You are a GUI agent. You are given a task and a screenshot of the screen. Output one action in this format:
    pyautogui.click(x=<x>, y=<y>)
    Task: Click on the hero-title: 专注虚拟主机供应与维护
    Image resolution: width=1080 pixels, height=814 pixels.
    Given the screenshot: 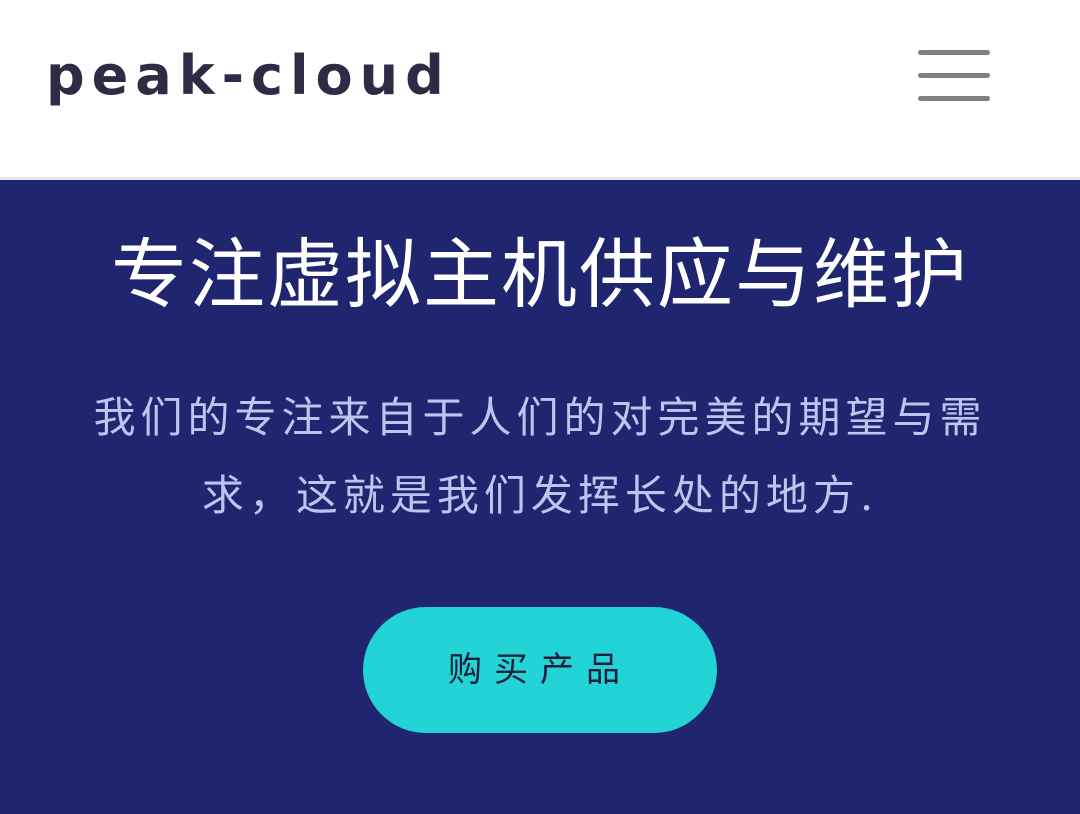 What is the action you would take?
    pyautogui.click(x=540, y=274)
    